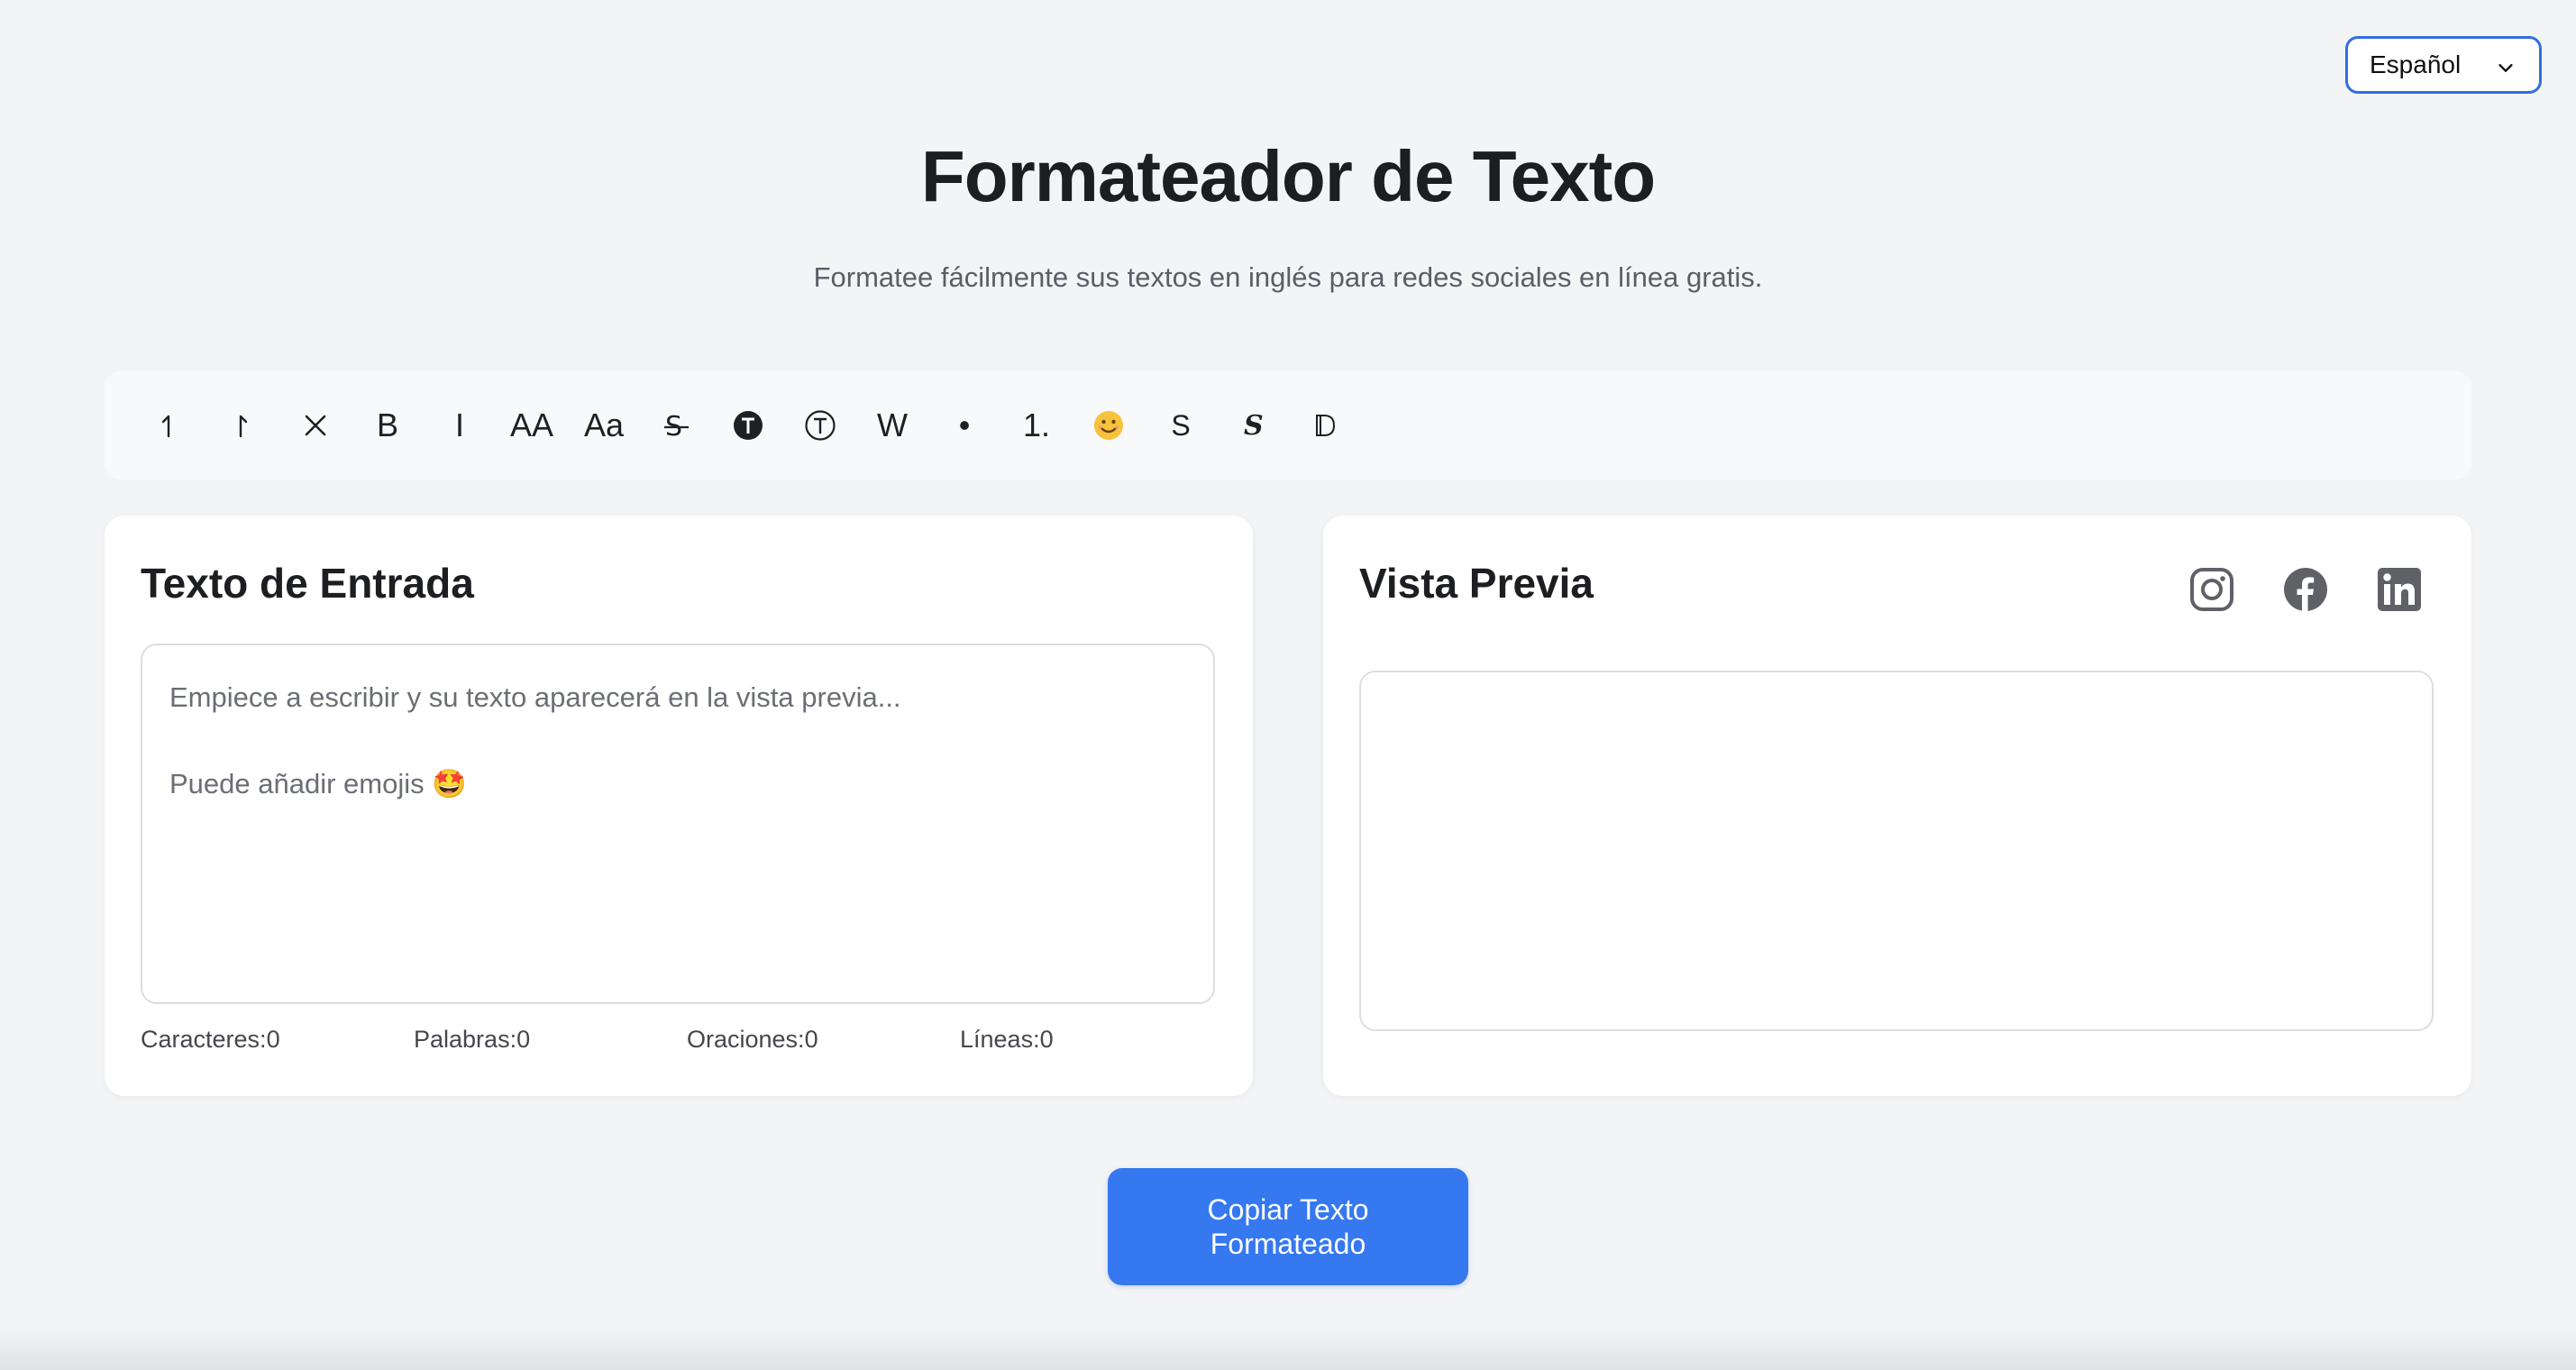  I want to click on preview-output, so click(1896, 851).